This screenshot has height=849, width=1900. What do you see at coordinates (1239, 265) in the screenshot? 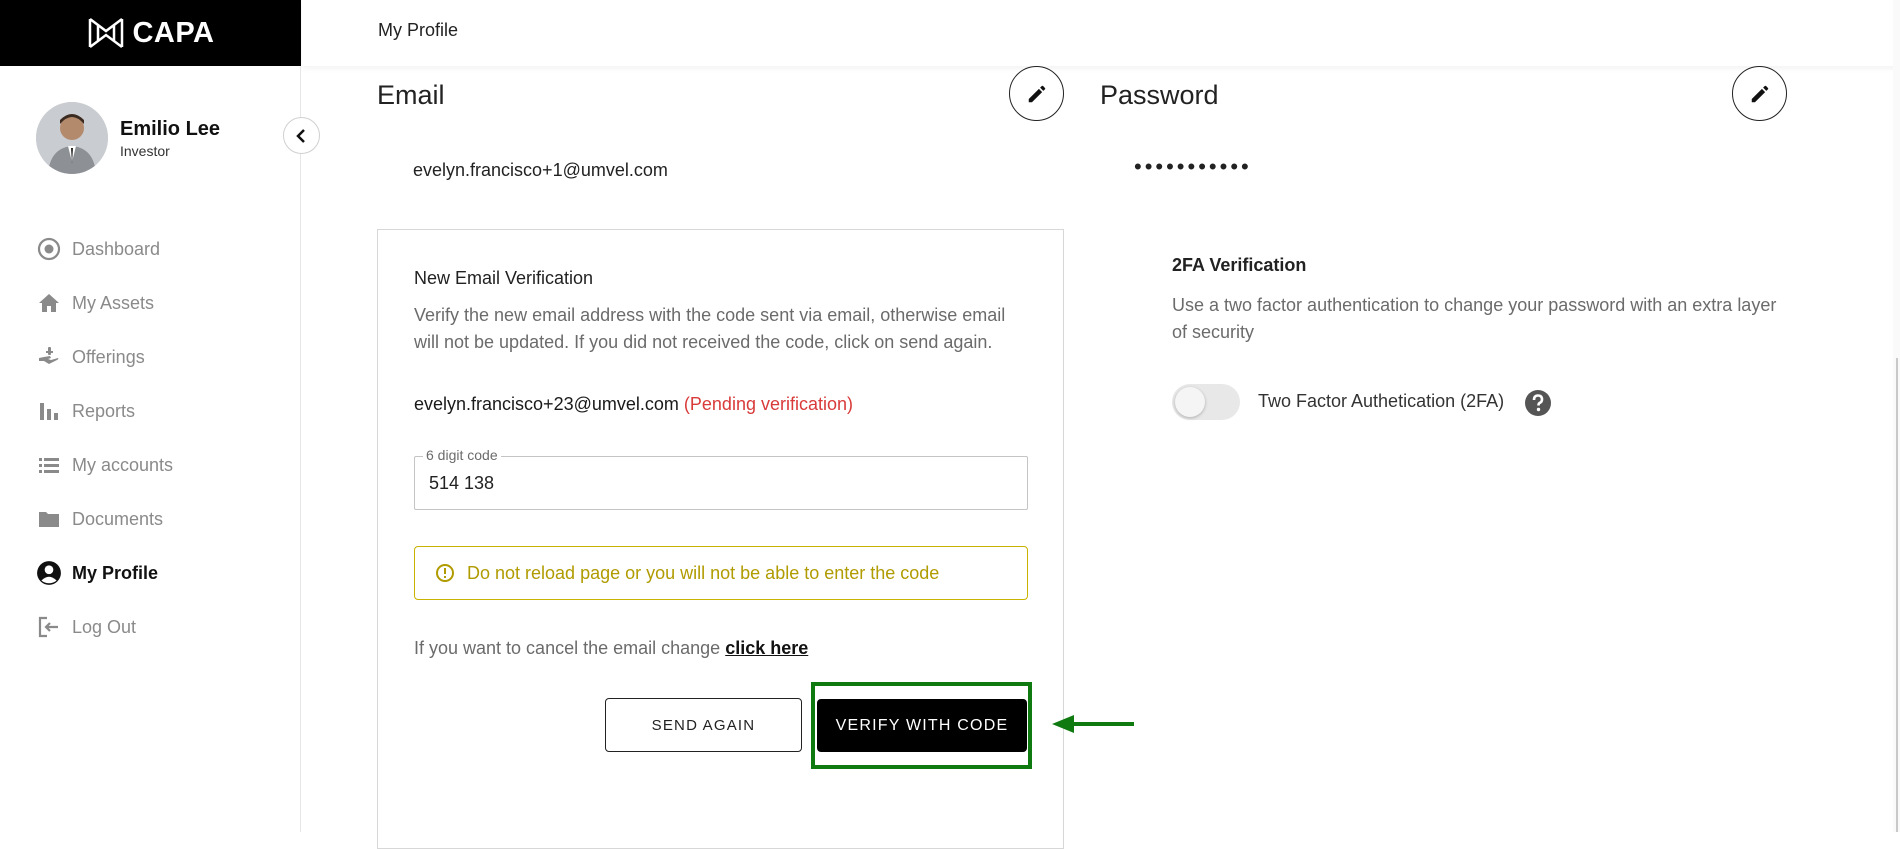
I see `twofa-title: 2FA Verification` at bounding box center [1239, 265].